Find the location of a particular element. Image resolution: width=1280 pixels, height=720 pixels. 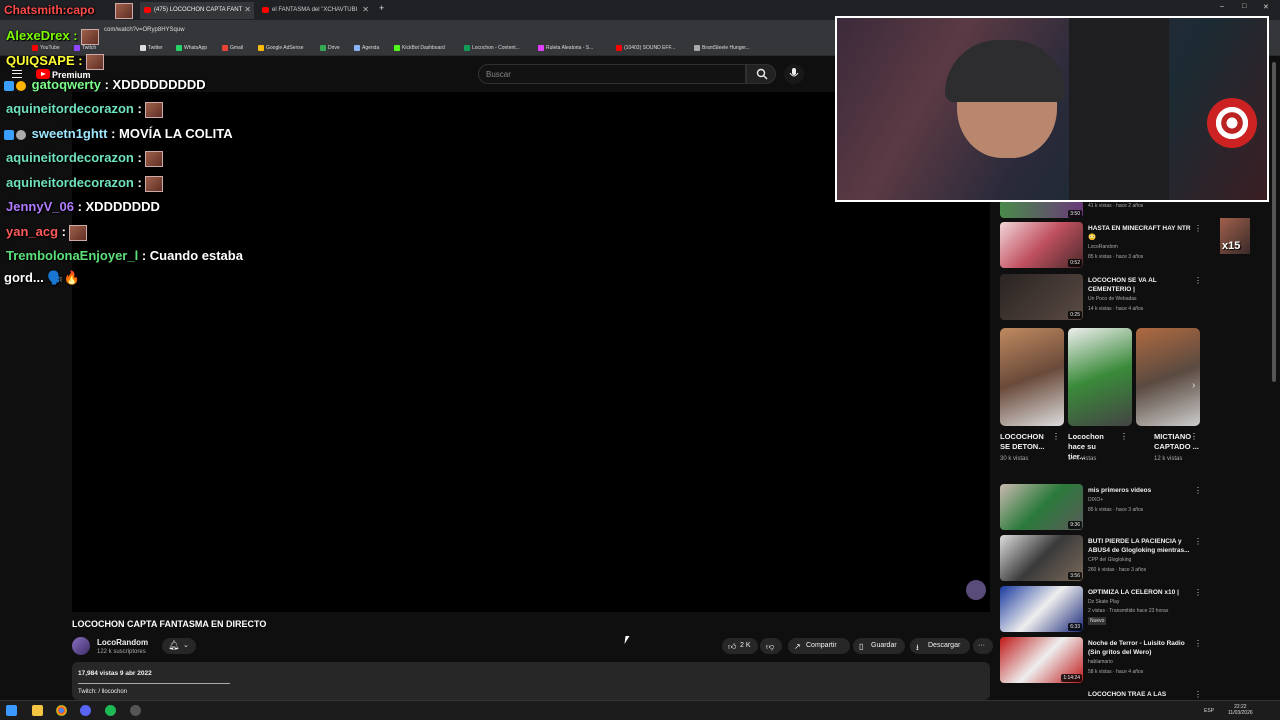

channel-name: hablamario is located at coordinates (1100, 662).